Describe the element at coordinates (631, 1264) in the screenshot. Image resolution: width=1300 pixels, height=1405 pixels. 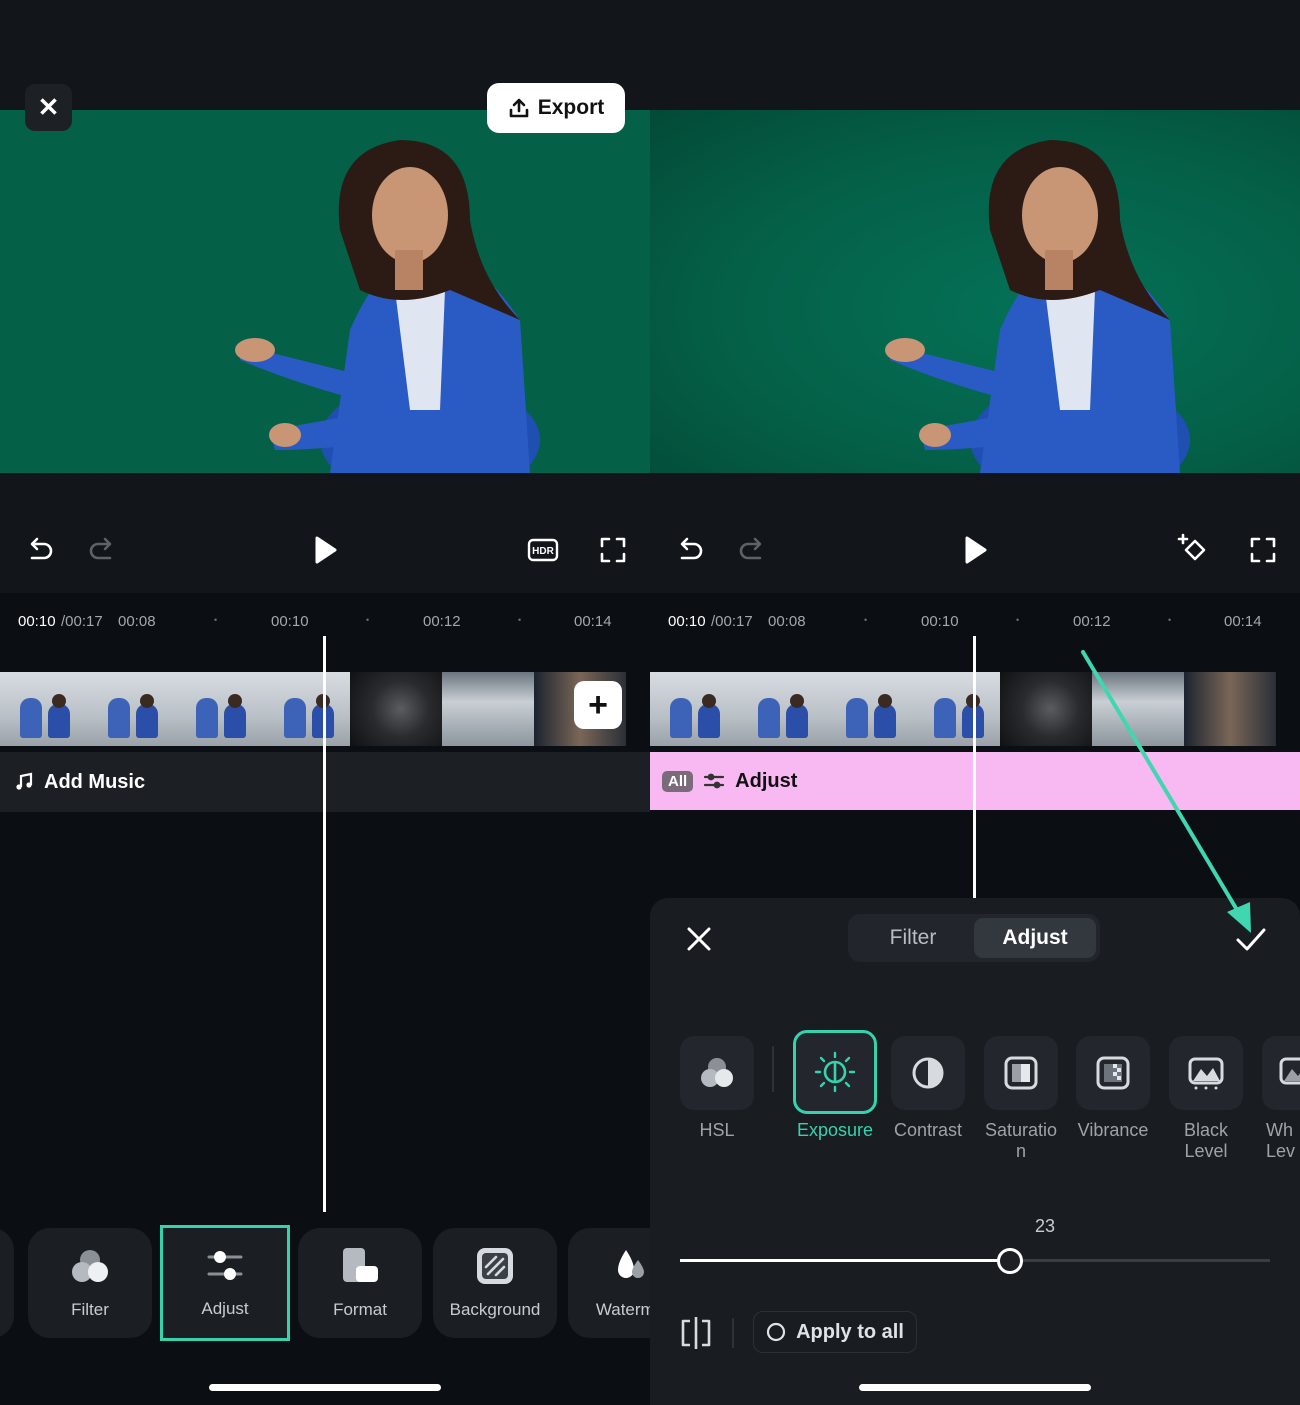
I see `watermark-icon` at that location.